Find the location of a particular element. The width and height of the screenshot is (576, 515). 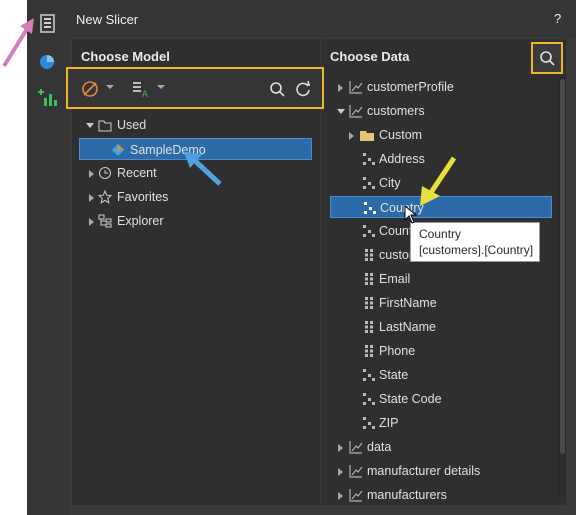

tooltip-title: Country is located at coordinates (440, 234).